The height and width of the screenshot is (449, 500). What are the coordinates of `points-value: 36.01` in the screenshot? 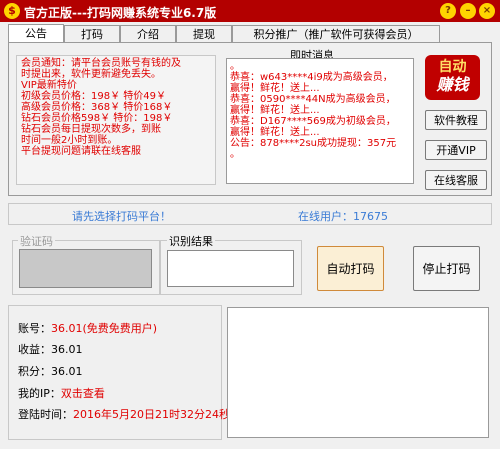 It's located at (67, 371).